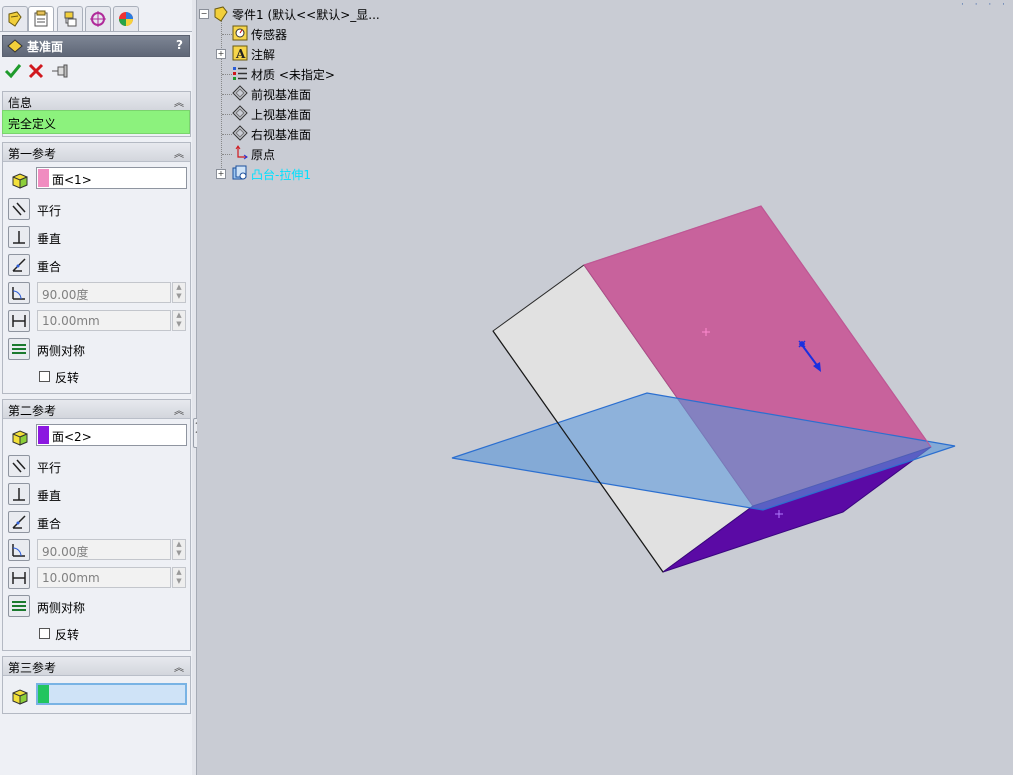  I want to click on display-manager-tab, so click(126, 18).